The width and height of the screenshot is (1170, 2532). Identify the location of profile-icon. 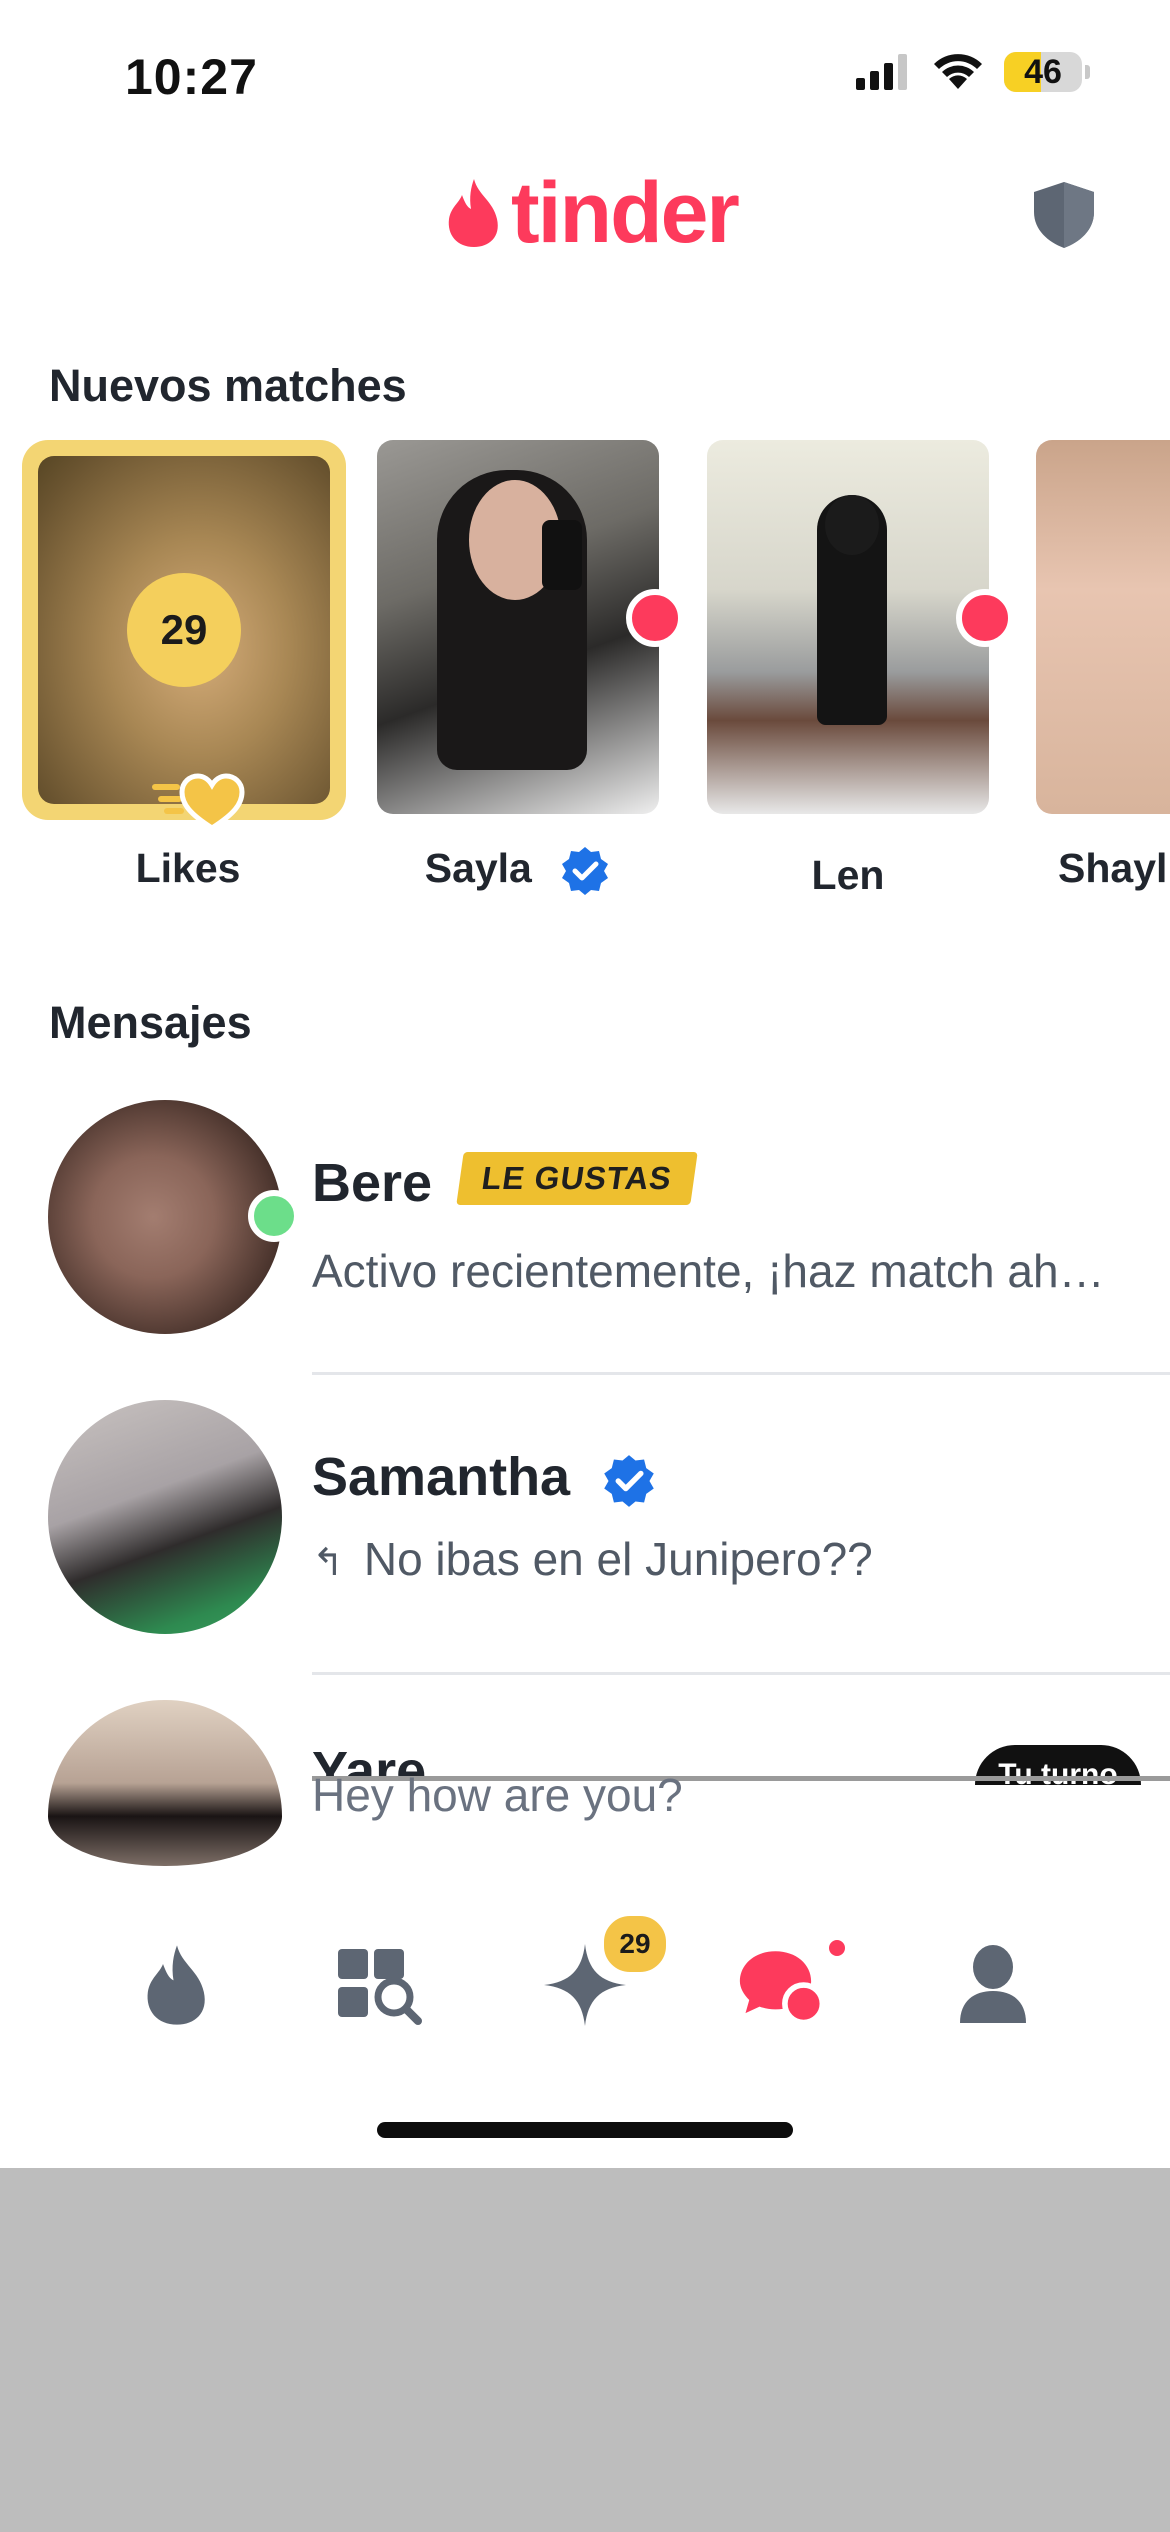
(993, 1984).